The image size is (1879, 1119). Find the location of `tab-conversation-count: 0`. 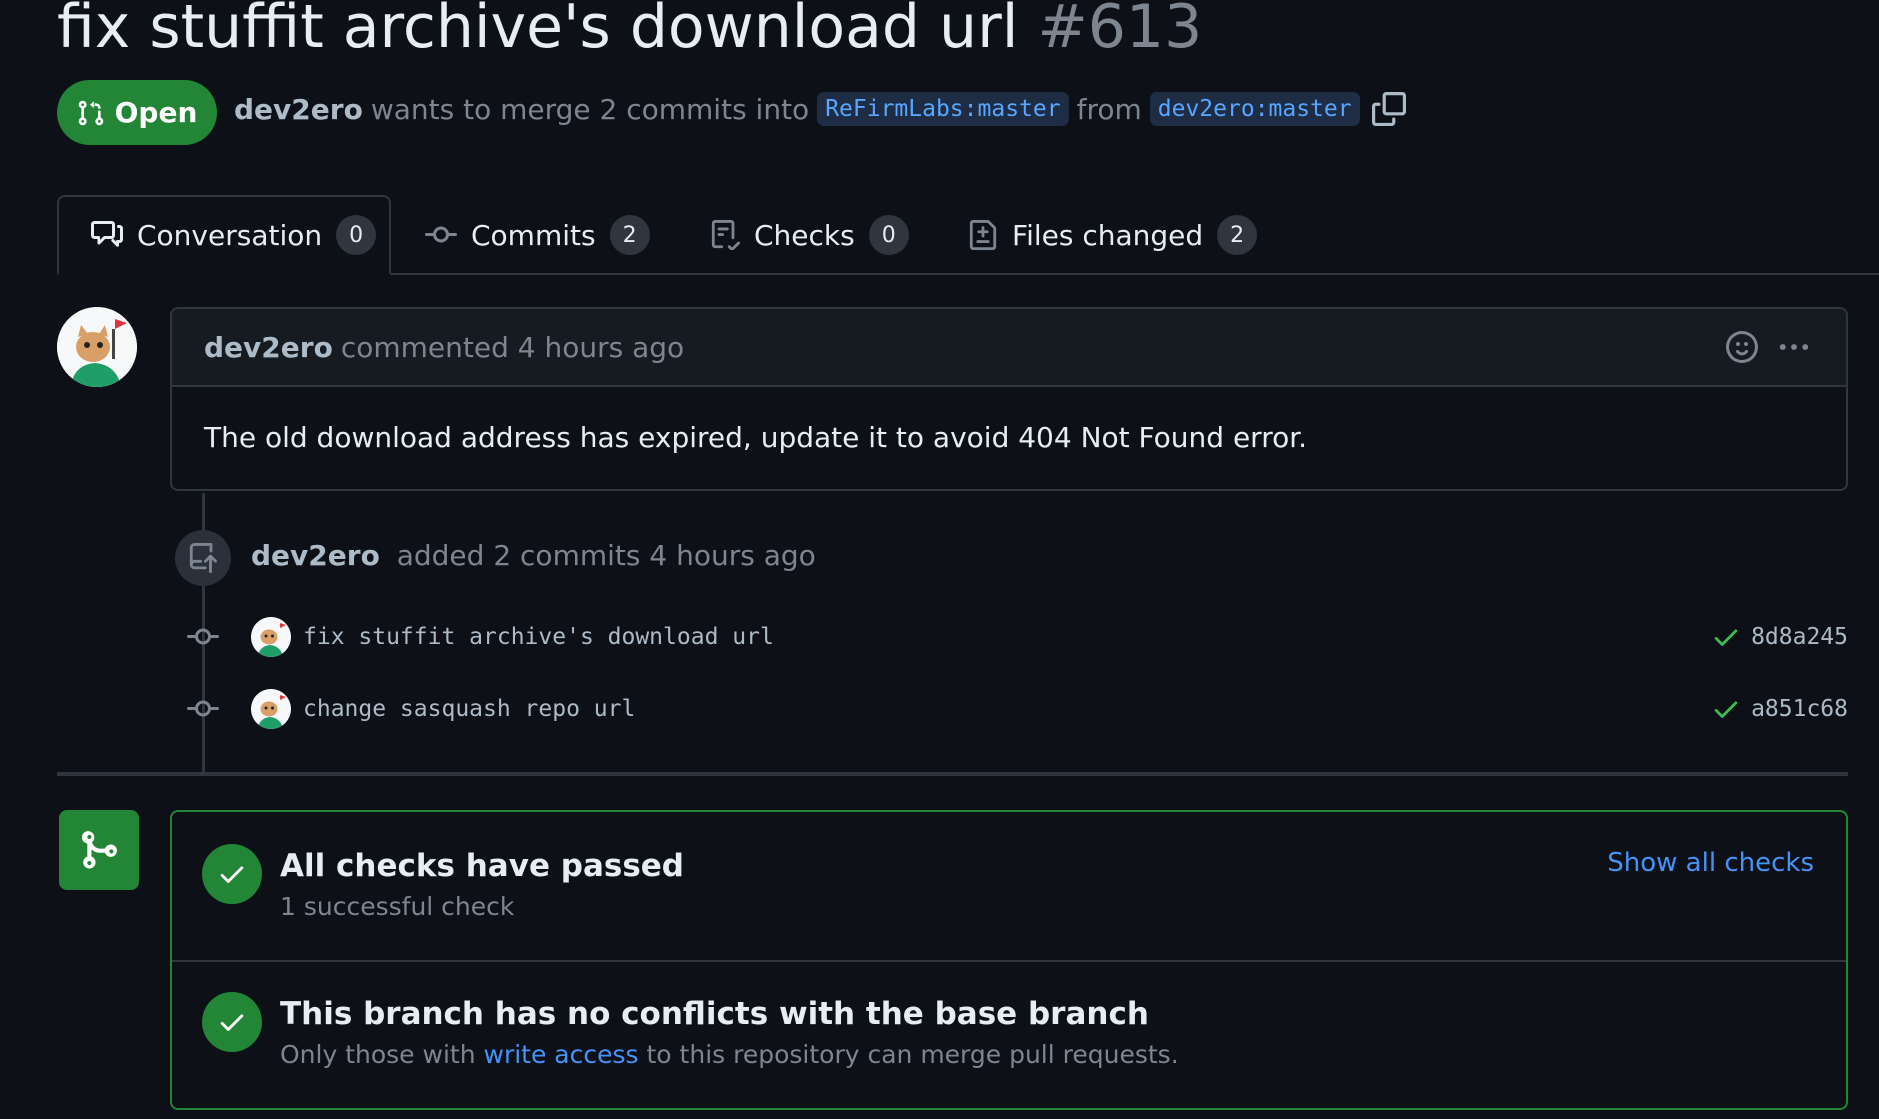

tab-conversation-count: 0 is located at coordinates (356, 235).